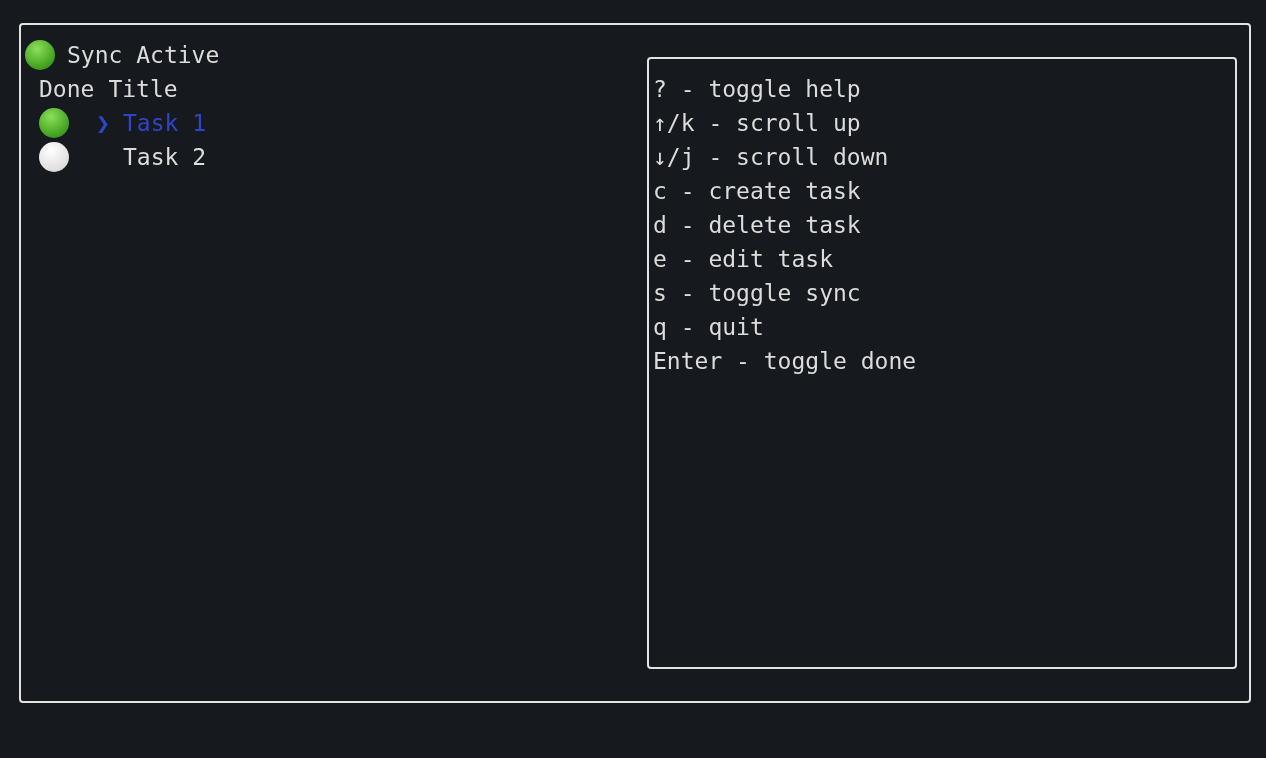 The image size is (1266, 758). What do you see at coordinates (785, 361) in the screenshot?
I see `help-line: Enter - toggle done` at bounding box center [785, 361].